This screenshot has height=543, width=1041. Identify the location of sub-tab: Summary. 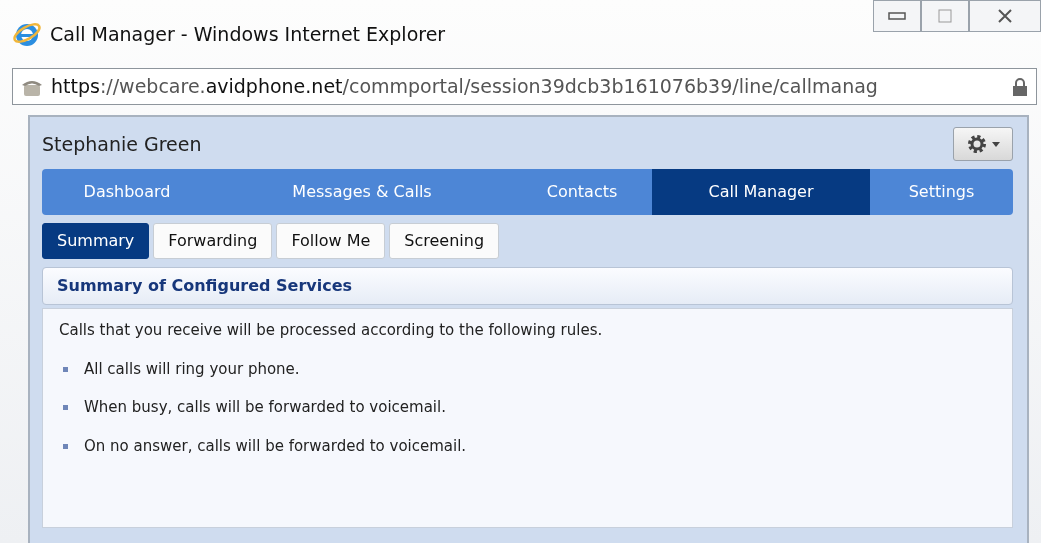
(96, 241).